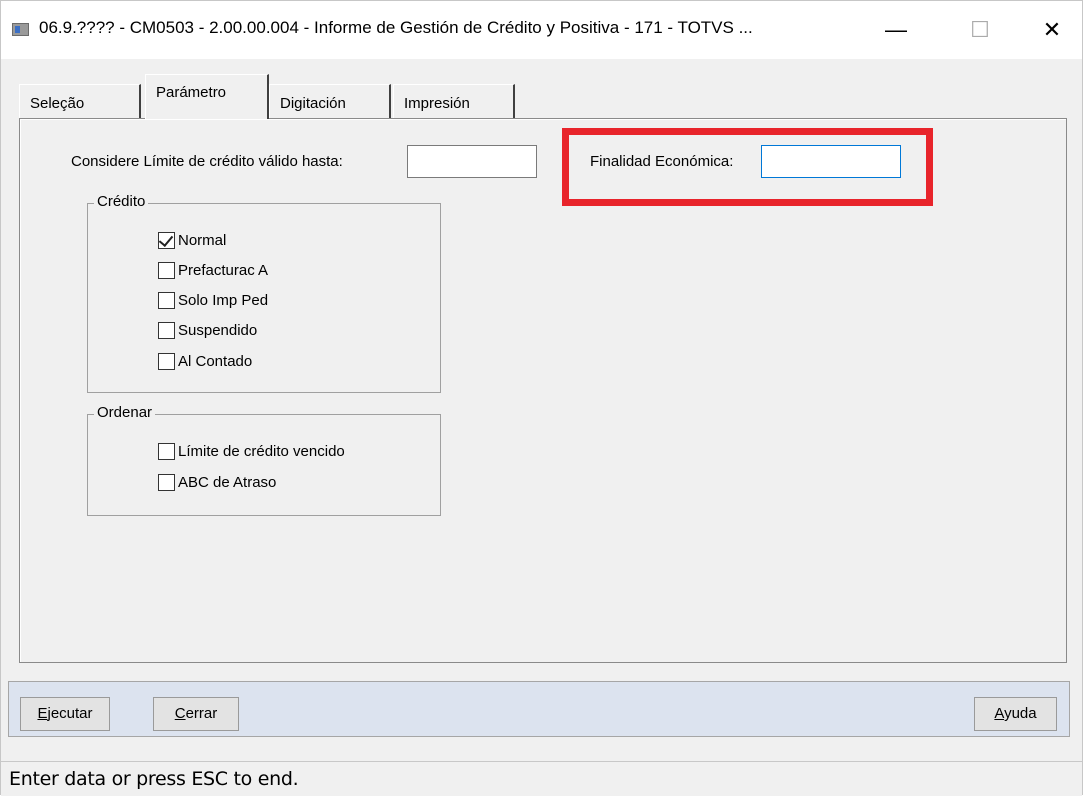 Image resolution: width=1083 pixels, height=796 pixels. I want to click on button-label: errar, so click(201, 713).